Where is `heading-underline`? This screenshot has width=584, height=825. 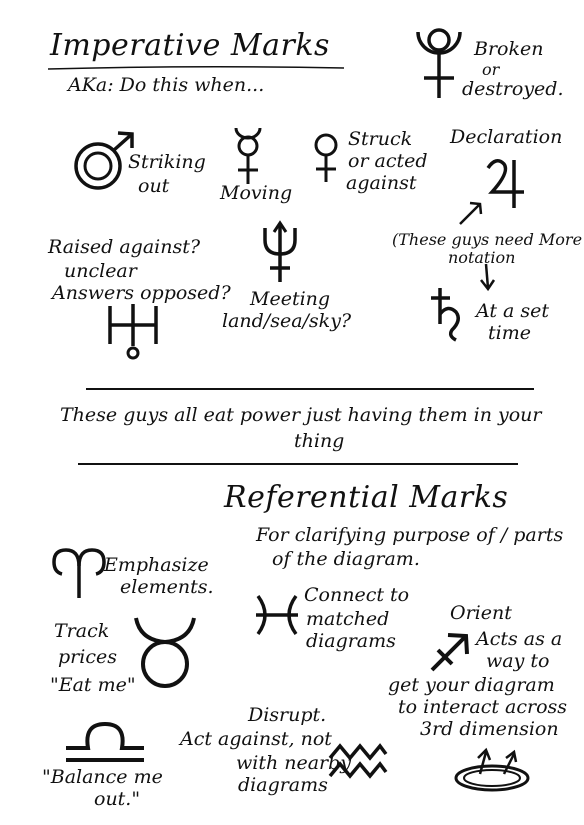
heading-underline is located at coordinates (196, 67).